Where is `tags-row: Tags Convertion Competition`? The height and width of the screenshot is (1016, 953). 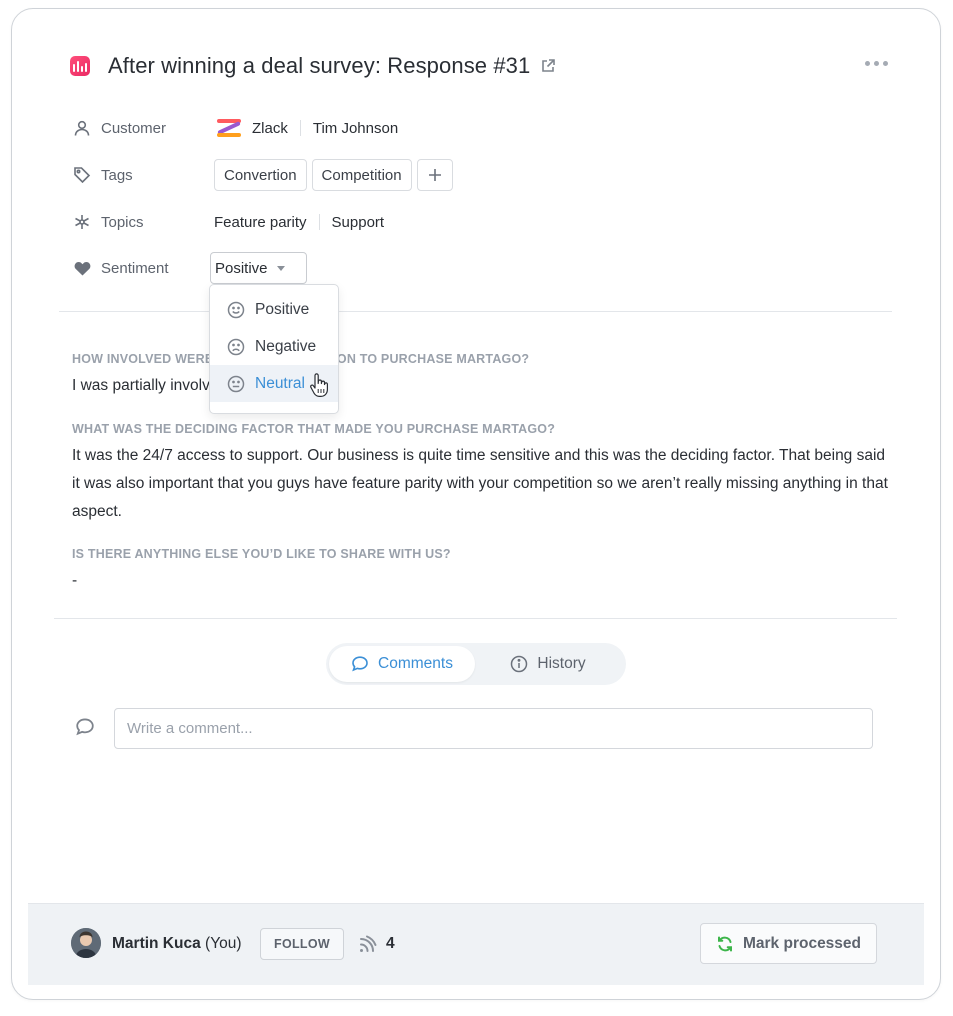 tags-row: Tags Convertion Competition is located at coordinates (265, 175).